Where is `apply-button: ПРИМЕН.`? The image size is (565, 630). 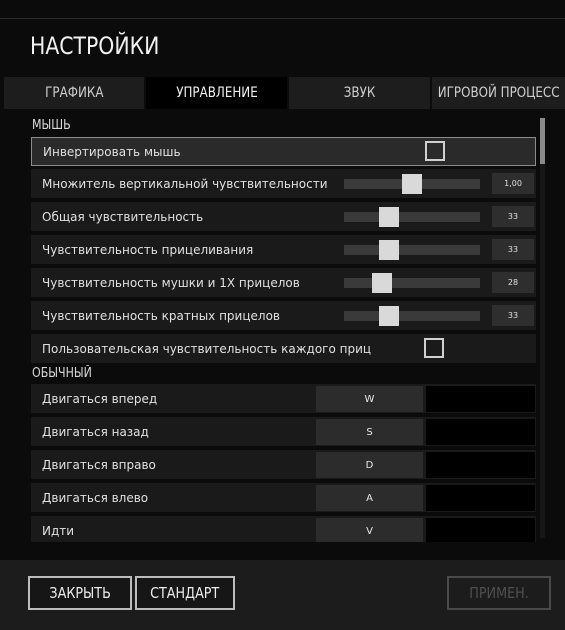
apply-button: ПРИМЕН. is located at coordinates (499, 593).